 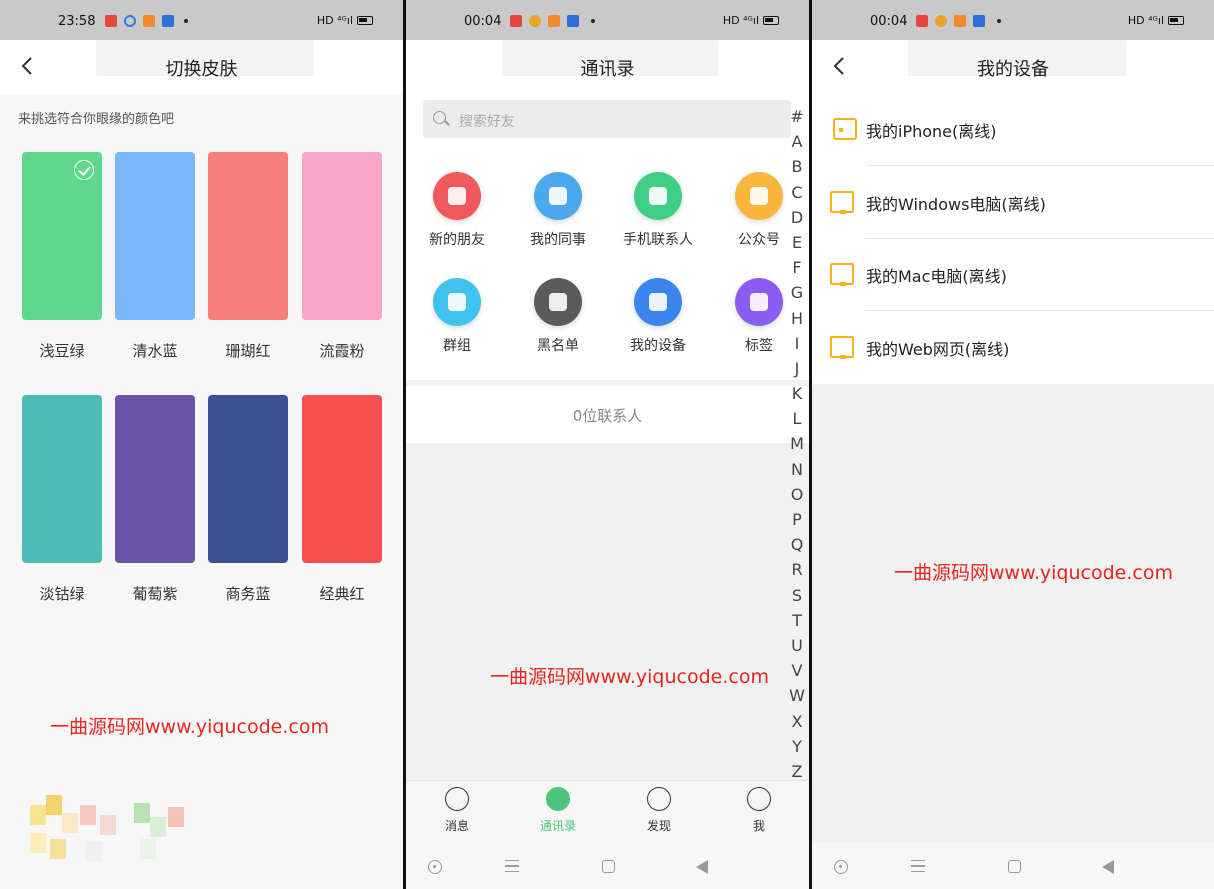 What do you see at coordinates (558, 346) in the screenshot?
I see `contact-entry-label: 黑名单` at bounding box center [558, 346].